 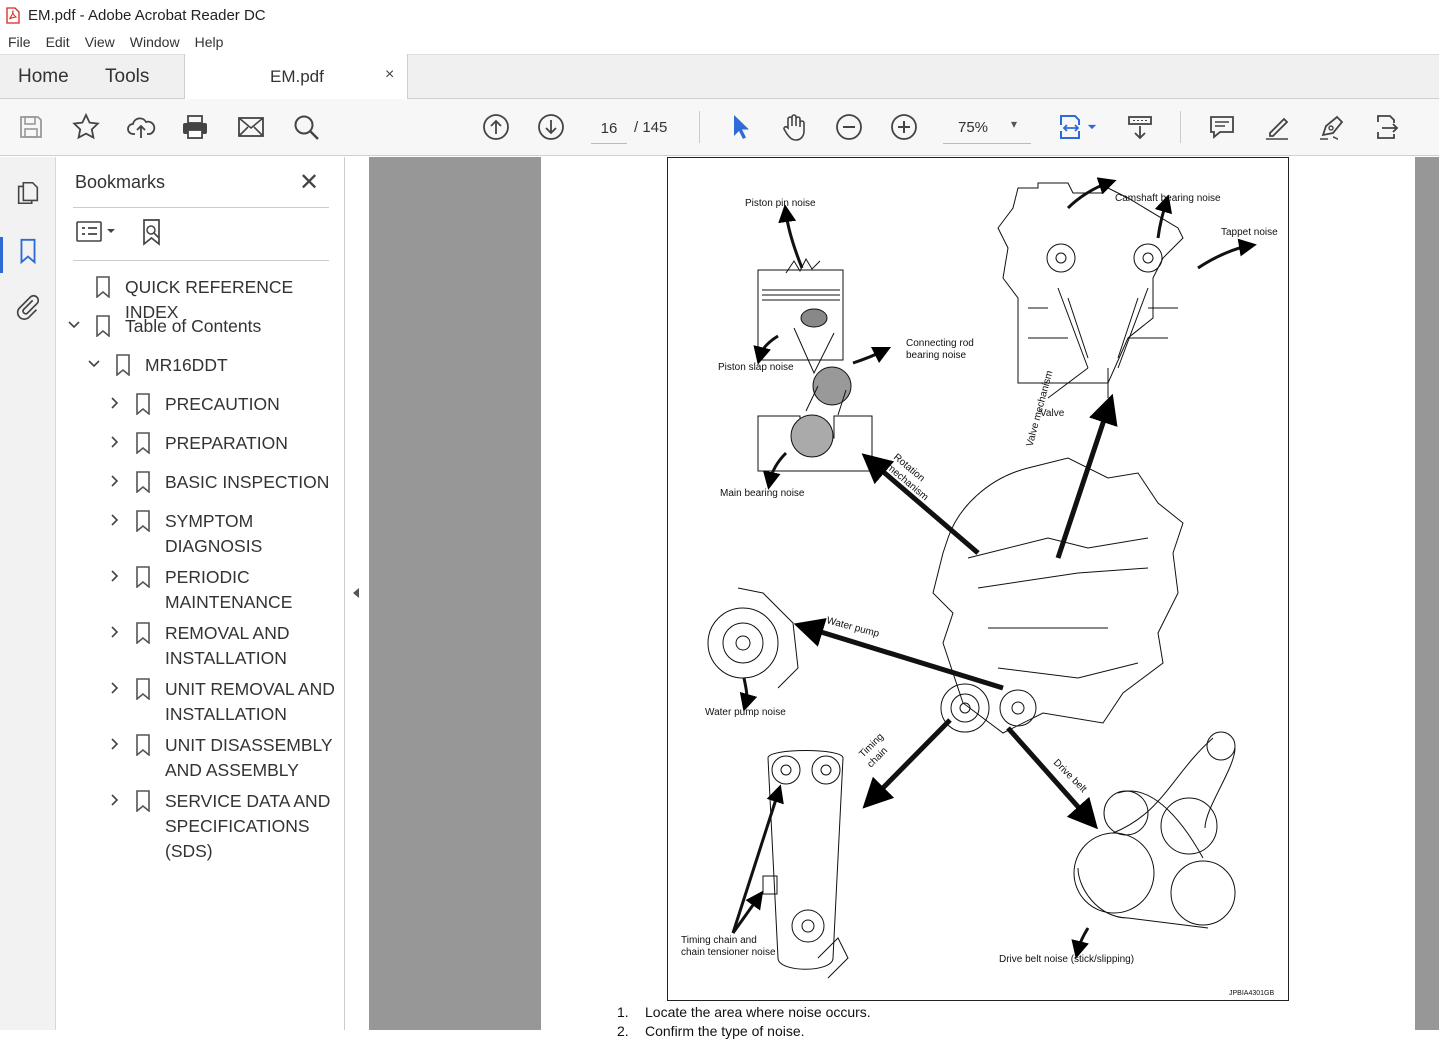 I want to click on bookmark-label: Table of Contents, so click(x=193, y=326).